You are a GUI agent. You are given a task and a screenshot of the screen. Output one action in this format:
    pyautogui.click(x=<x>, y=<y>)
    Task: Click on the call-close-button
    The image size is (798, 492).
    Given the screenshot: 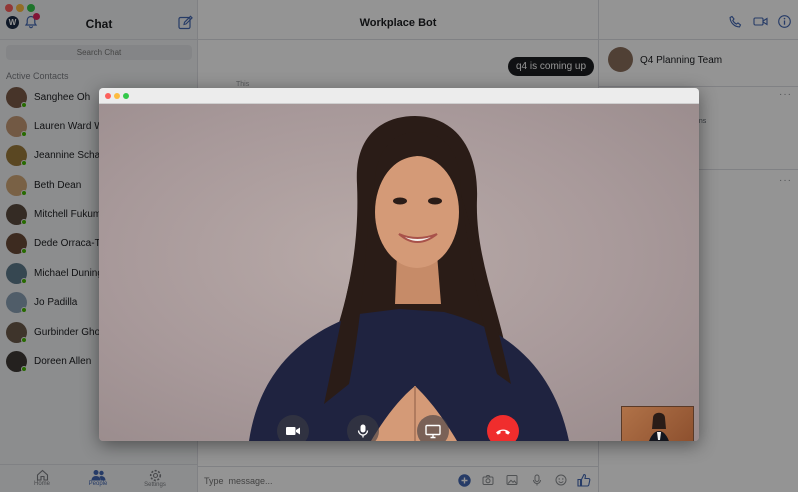 What is the action you would take?
    pyautogui.click(x=108, y=96)
    